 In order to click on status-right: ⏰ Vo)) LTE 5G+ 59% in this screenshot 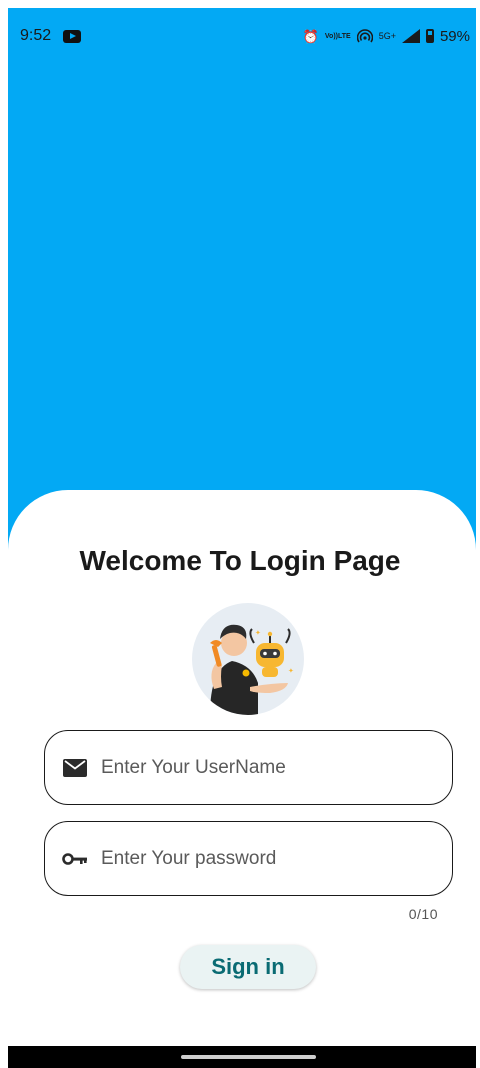, I will do `click(386, 36)`.